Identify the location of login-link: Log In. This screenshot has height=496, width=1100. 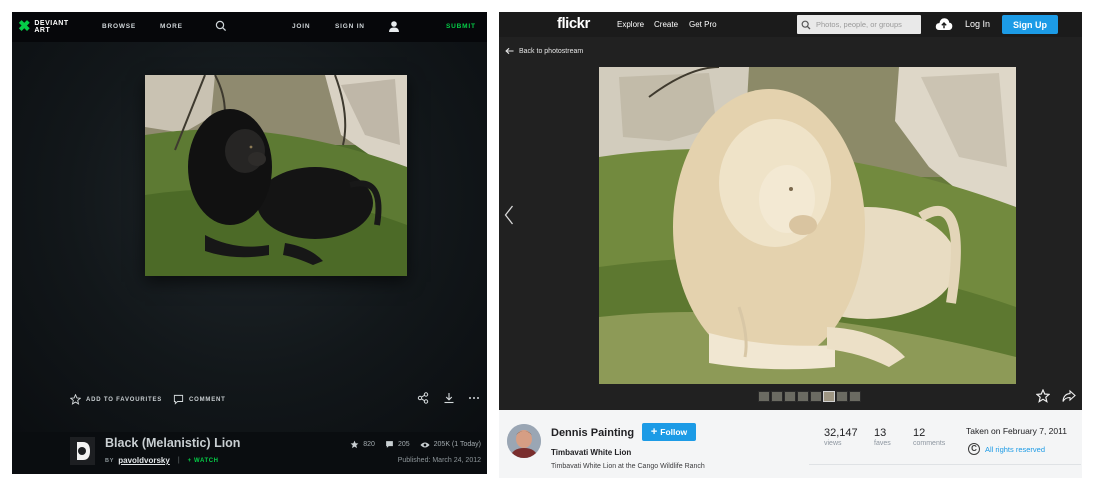
(977, 24).